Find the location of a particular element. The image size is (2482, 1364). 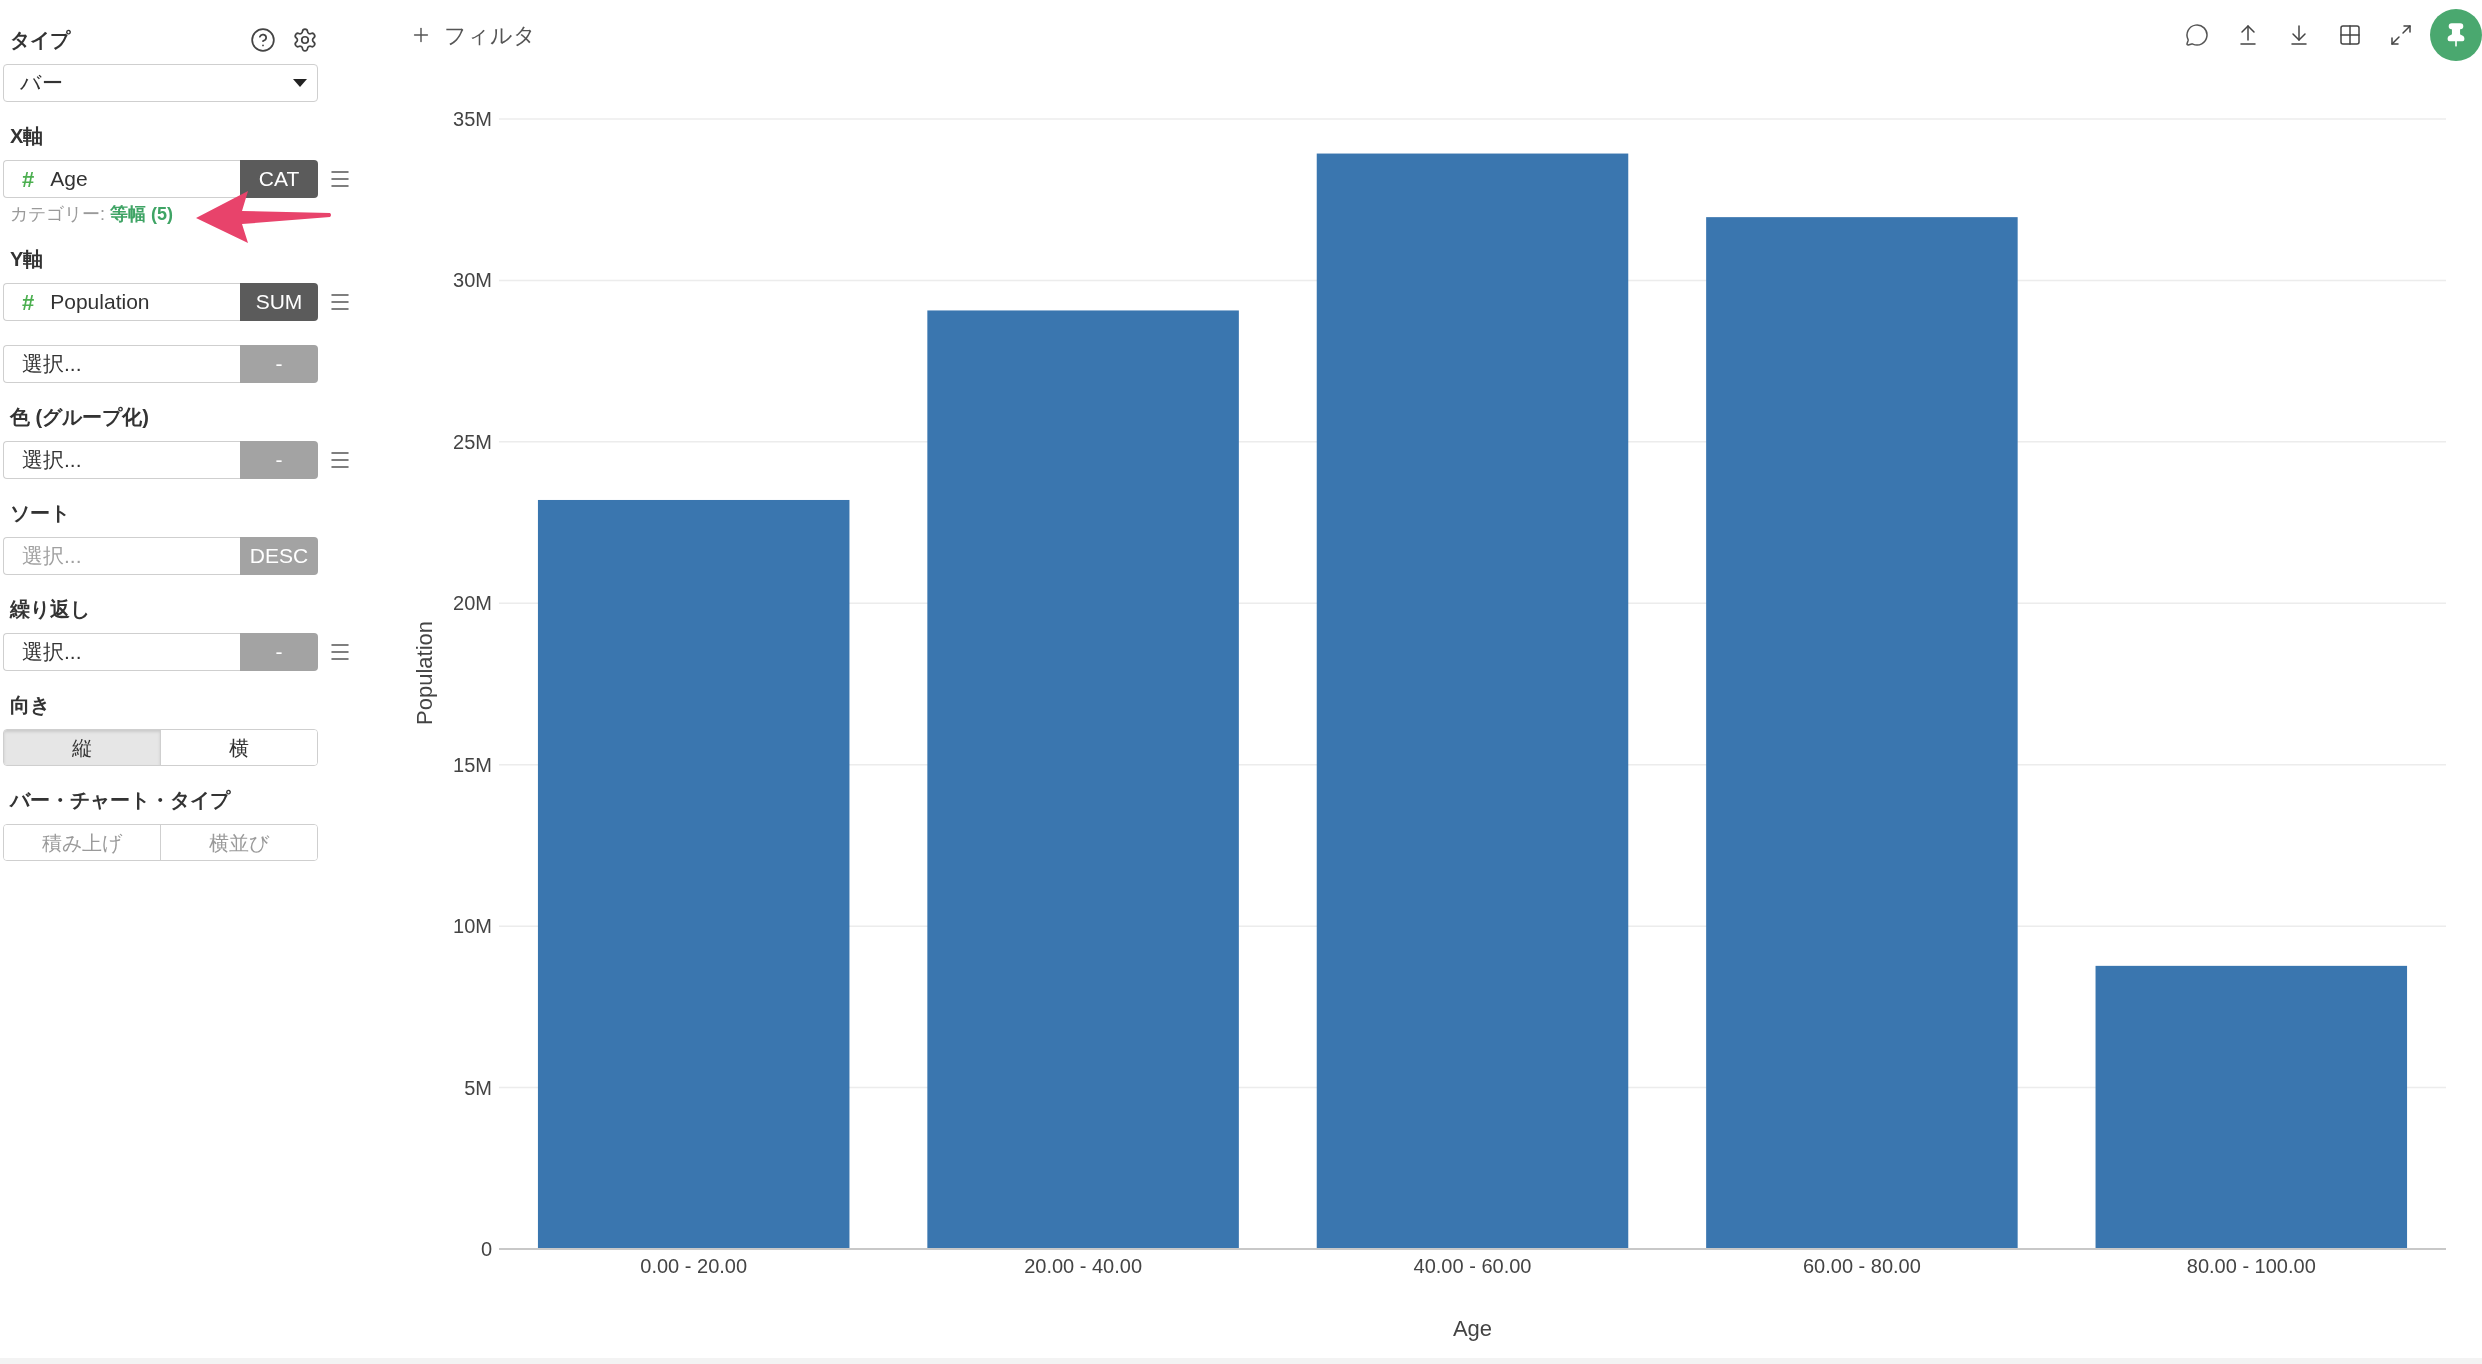

section-label: Y軸 is located at coordinates (27, 259).